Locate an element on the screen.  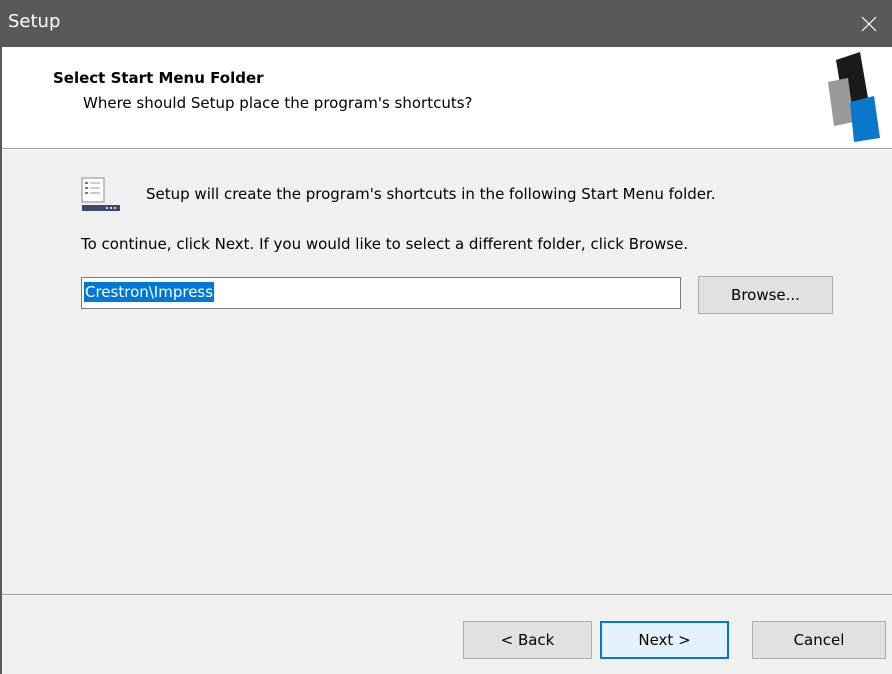
wizard-footer: < Back Next > Cancel is located at coordinates (447, 635).